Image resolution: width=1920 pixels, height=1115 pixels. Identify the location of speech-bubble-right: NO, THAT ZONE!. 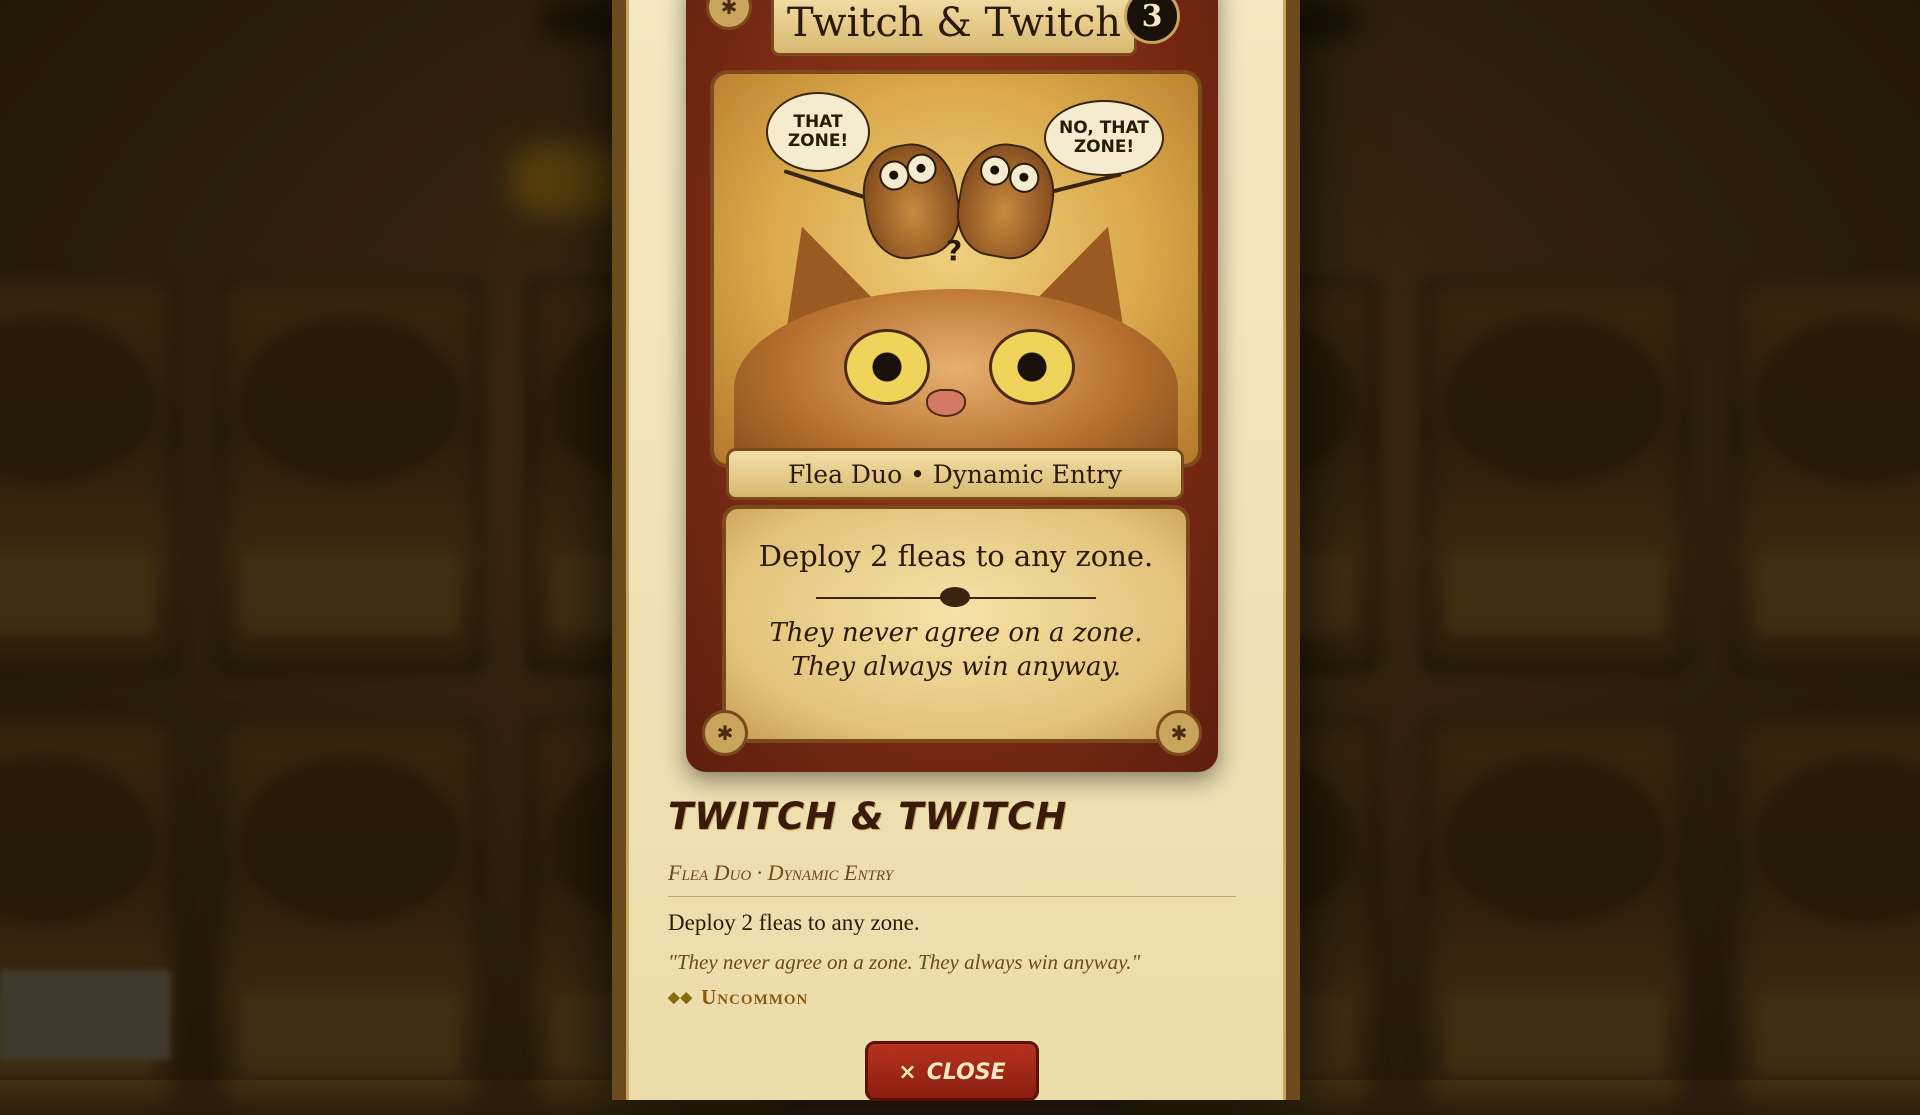
(1104, 138).